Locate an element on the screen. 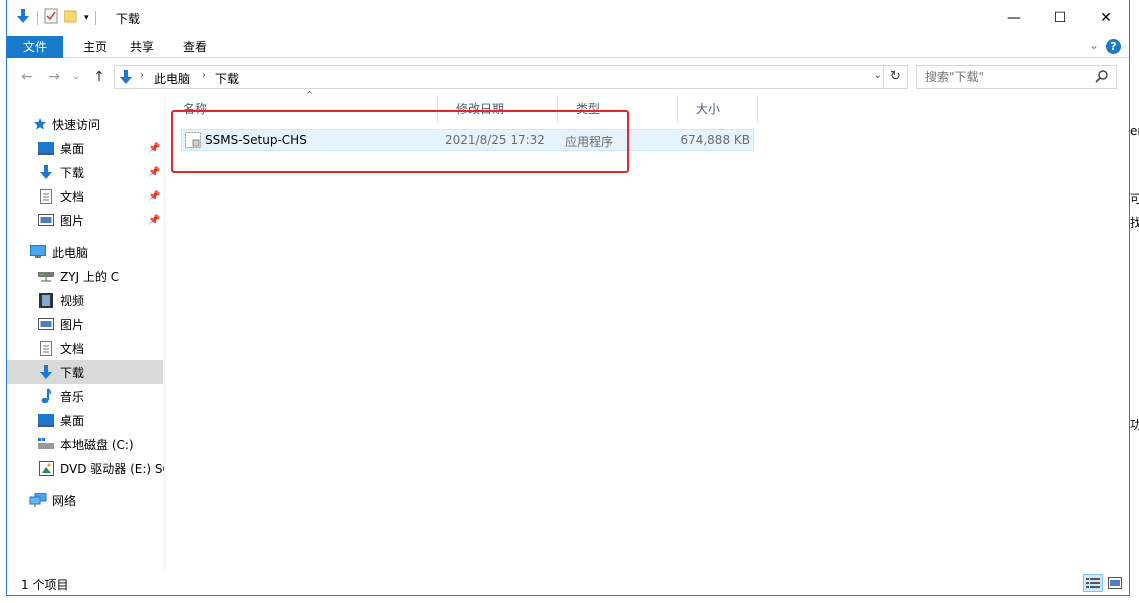  sidebar-item-dvd-drive-e: DVD 驱动器 (E:) SC is located at coordinates (85, 468).